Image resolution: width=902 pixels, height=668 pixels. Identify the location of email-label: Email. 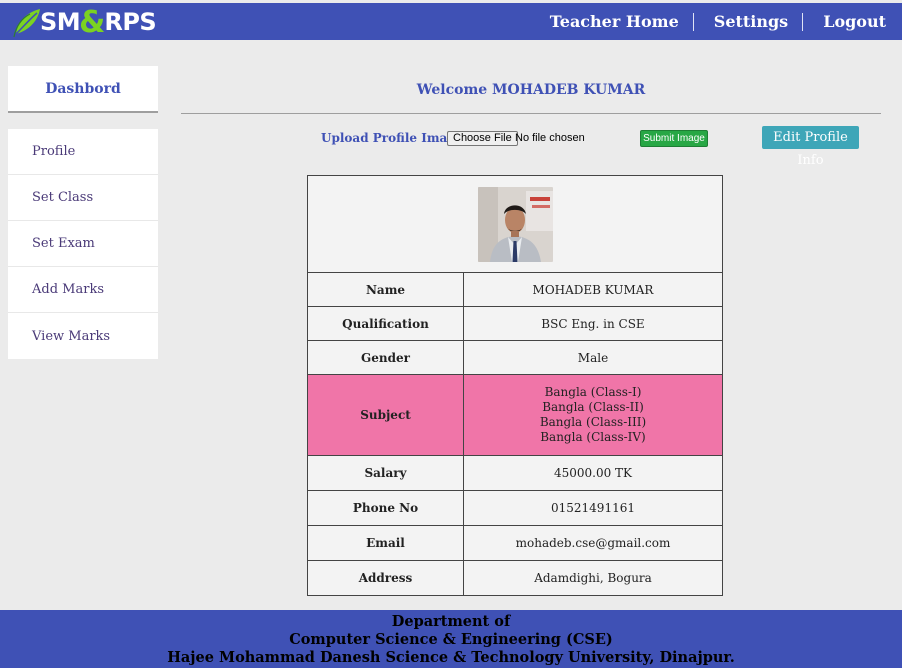
(385, 543).